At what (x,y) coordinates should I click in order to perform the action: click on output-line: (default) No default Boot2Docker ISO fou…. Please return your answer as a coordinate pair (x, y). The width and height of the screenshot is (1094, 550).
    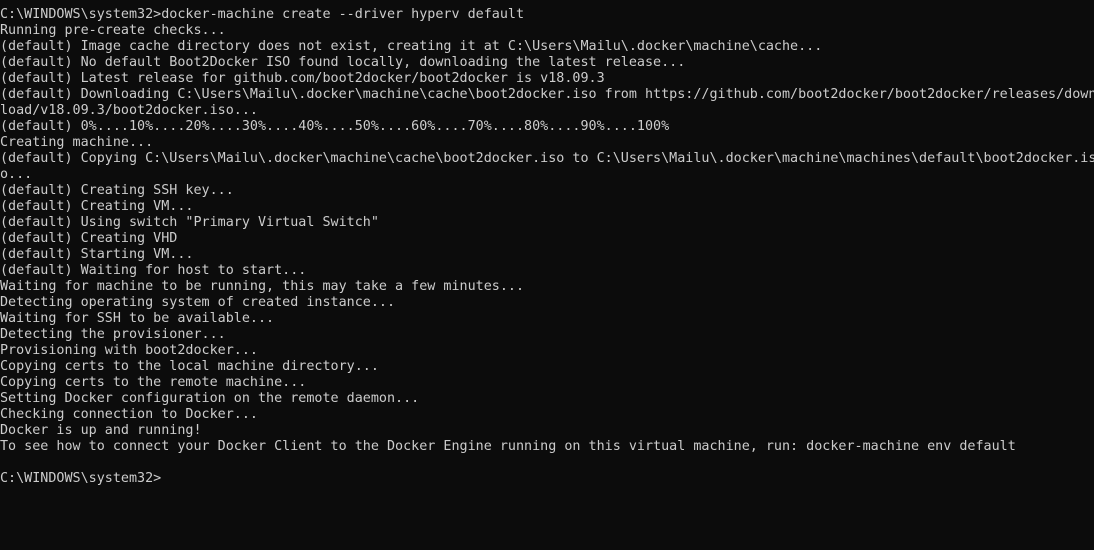
    Looking at the image, I should click on (343, 62).